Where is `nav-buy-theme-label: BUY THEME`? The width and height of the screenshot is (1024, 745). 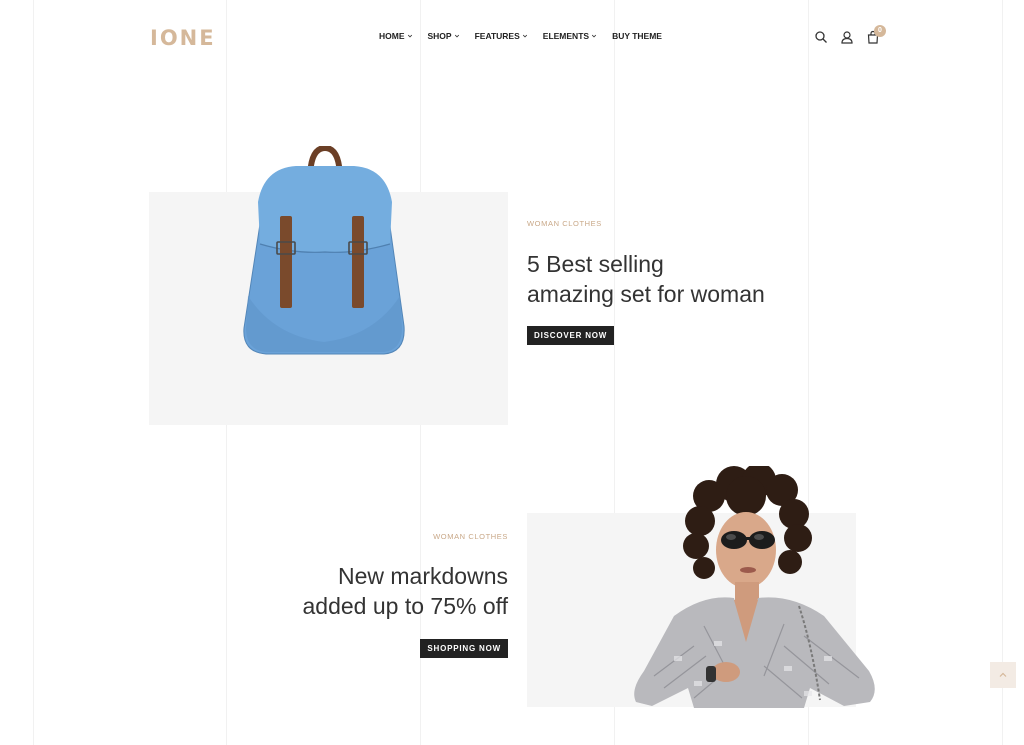
nav-buy-theme-label: BUY THEME is located at coordinates (637, 36).